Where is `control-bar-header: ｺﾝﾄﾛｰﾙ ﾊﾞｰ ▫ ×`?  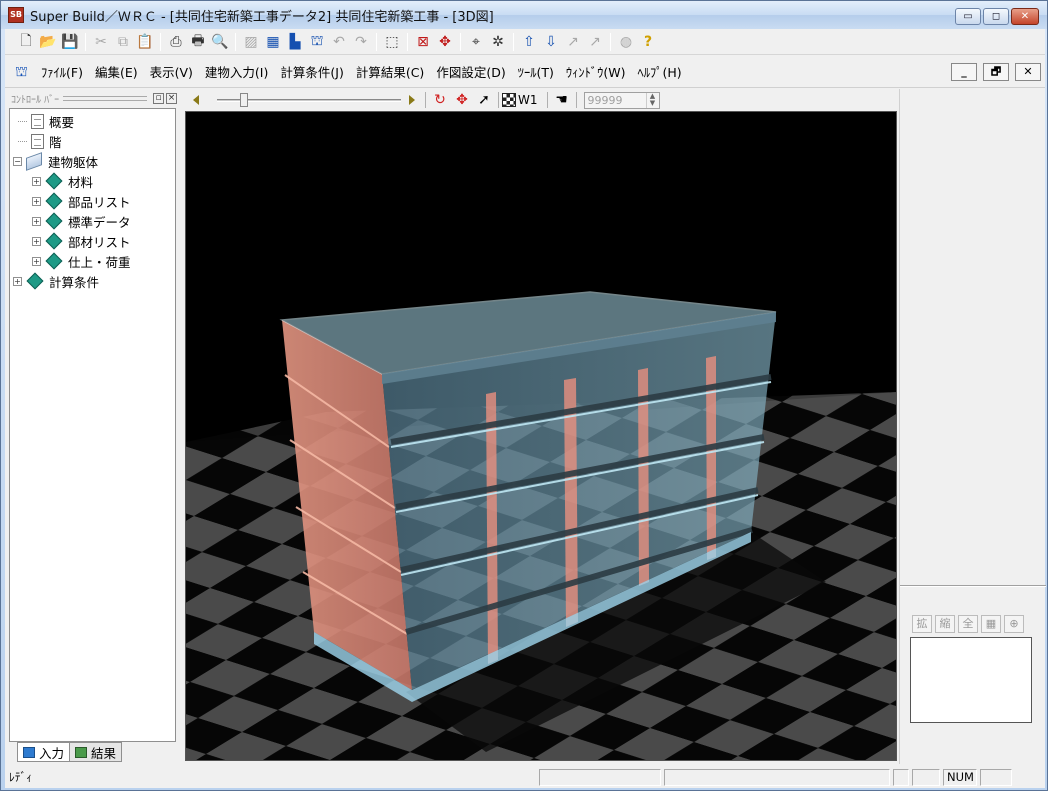
control-bar-header: ｺﾝﾄﾛｰﾙ ﾊﾞｰ ▫ × is located at coordinates (93, 98).